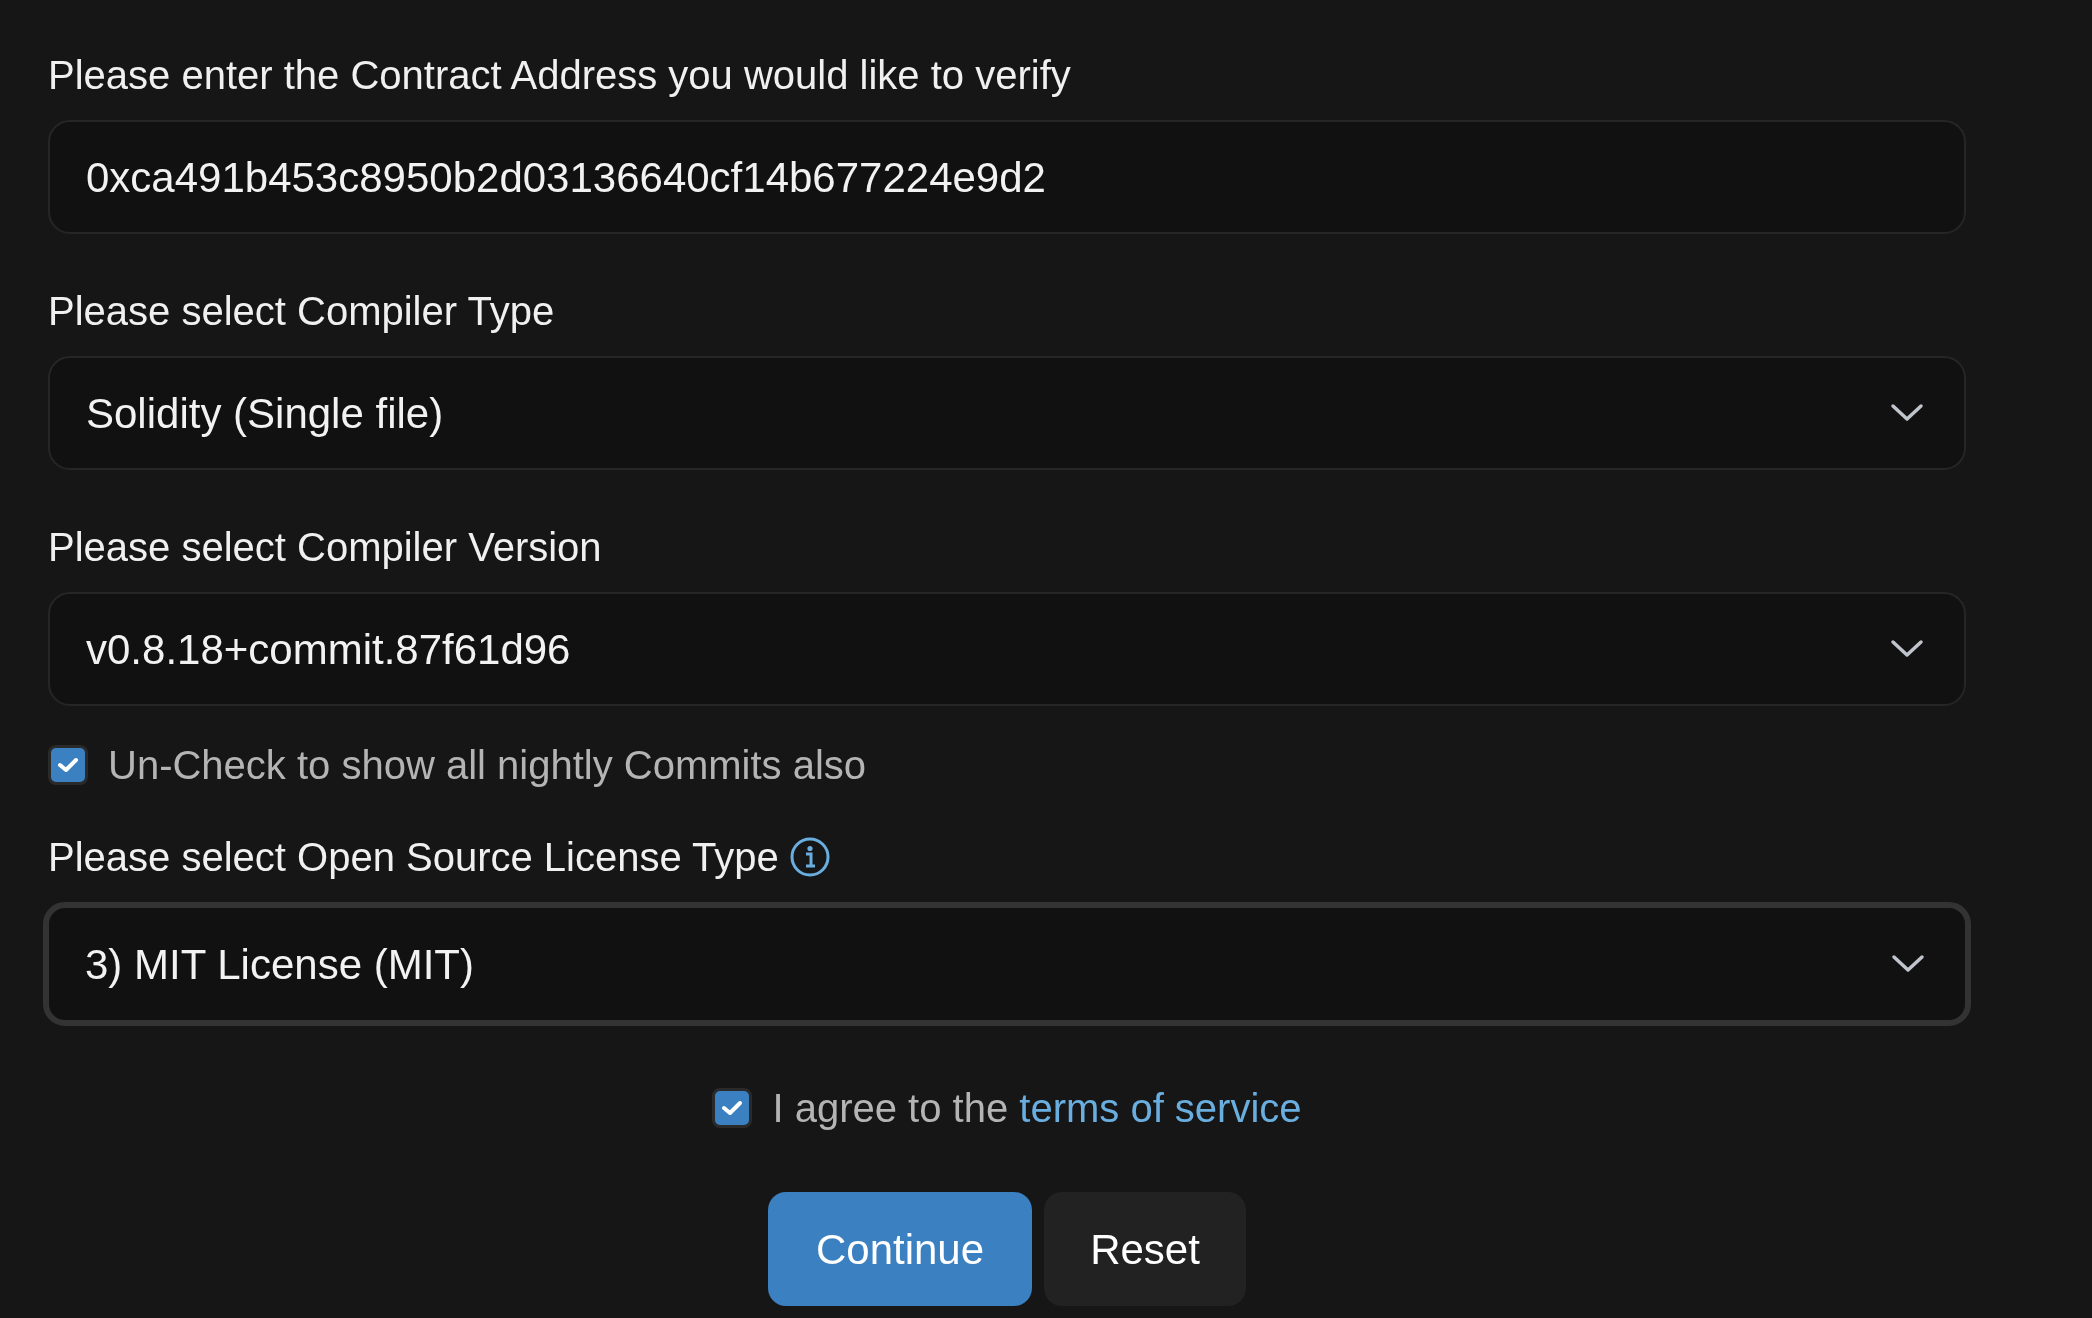 The height and width of the screenshot is (1318, 2092). What do you see at coordinates (1007, 413) in the screenshot?
I see `dropdown: Solidity (Single file)` at bounding box center [1007, 413].